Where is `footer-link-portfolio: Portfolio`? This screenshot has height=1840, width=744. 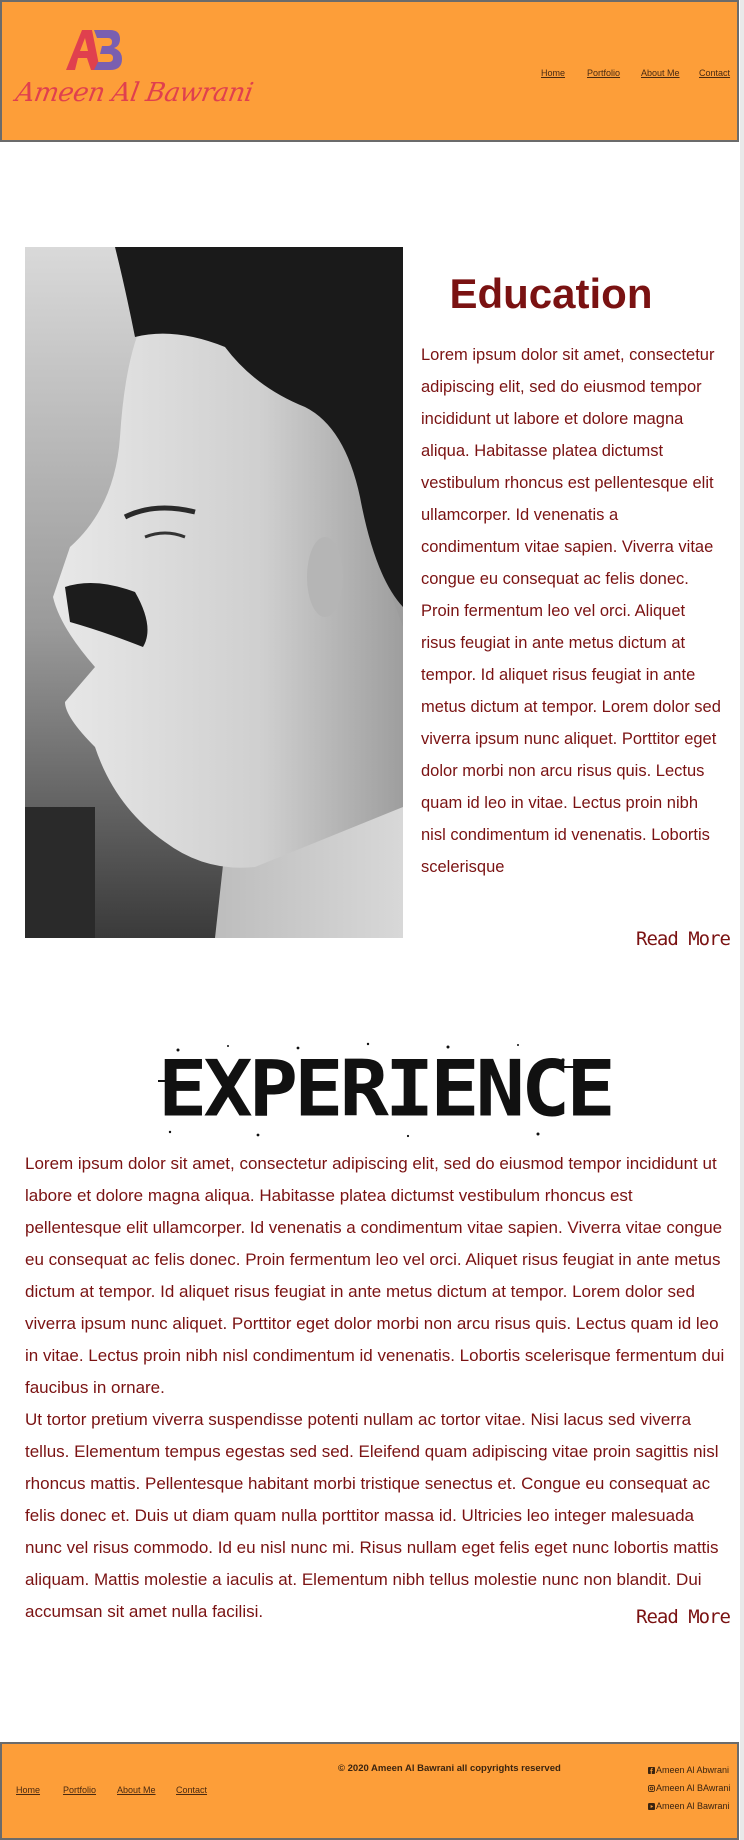 footer-link-portfolio: Portfolio is located at coordinates (79, 1790).